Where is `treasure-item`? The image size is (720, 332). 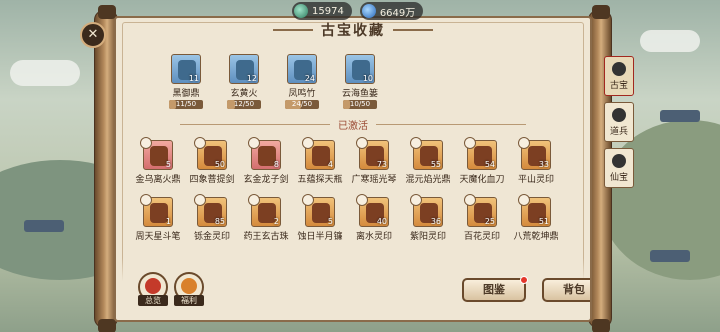
treasure-item is located at coordinates (570, 162).